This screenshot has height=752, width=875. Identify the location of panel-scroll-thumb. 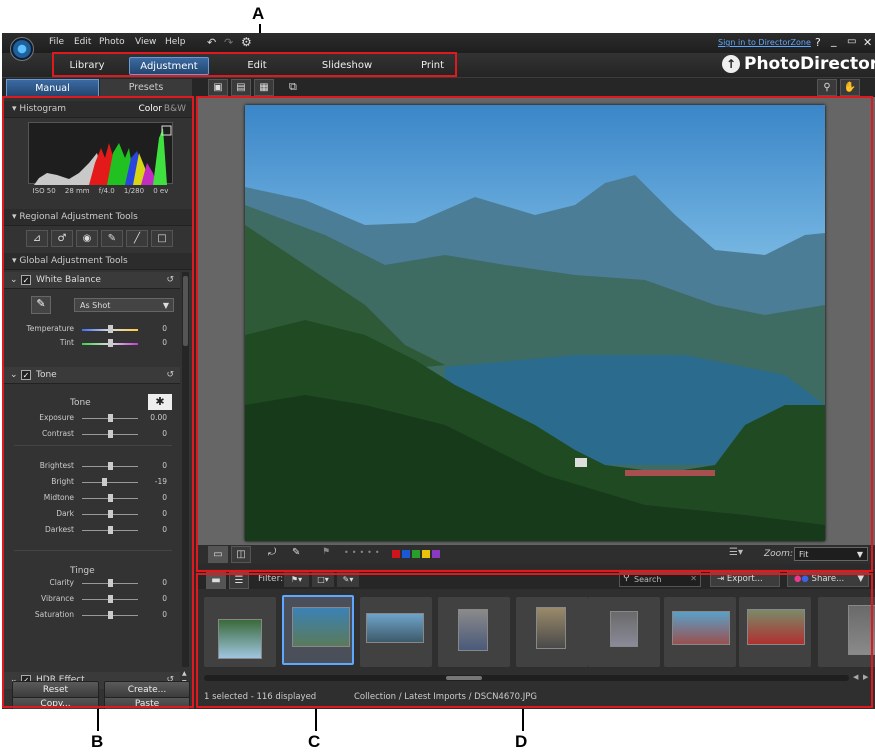
(185, 311).